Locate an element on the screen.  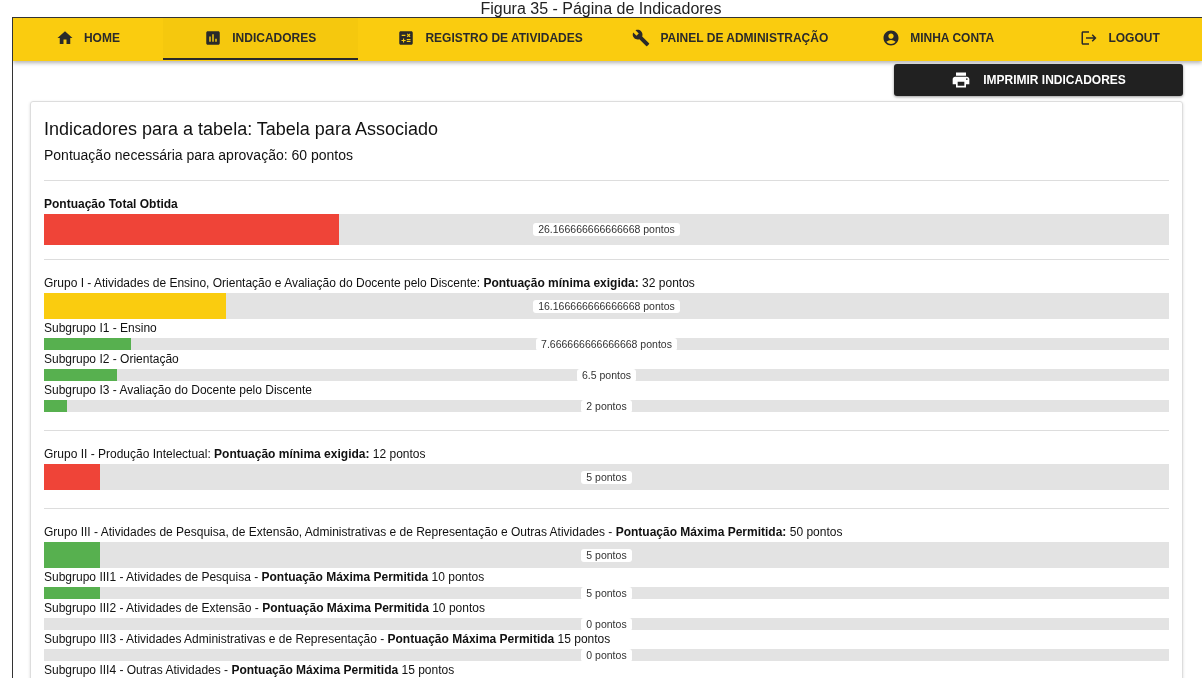
indicator-label: Subgrupo I2 - Orientação is located at coordinates (112, 359).